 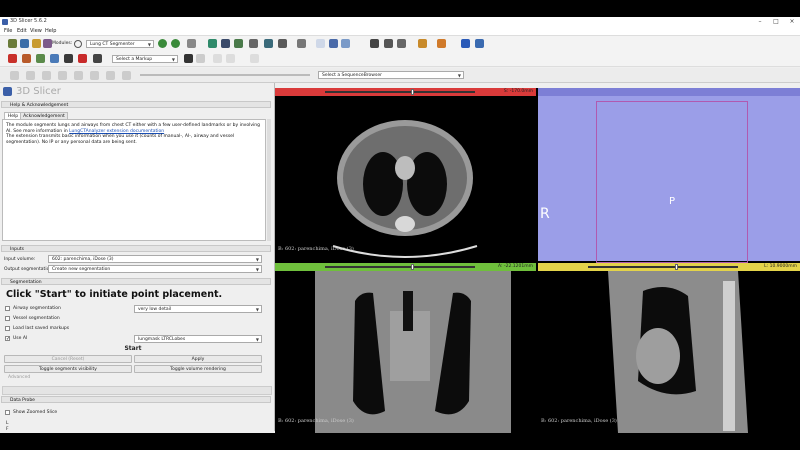 What do you see at coordinates (301, 43) in the screenshot?
I see `layout-grid-icon` at bounding box center [301, 43].